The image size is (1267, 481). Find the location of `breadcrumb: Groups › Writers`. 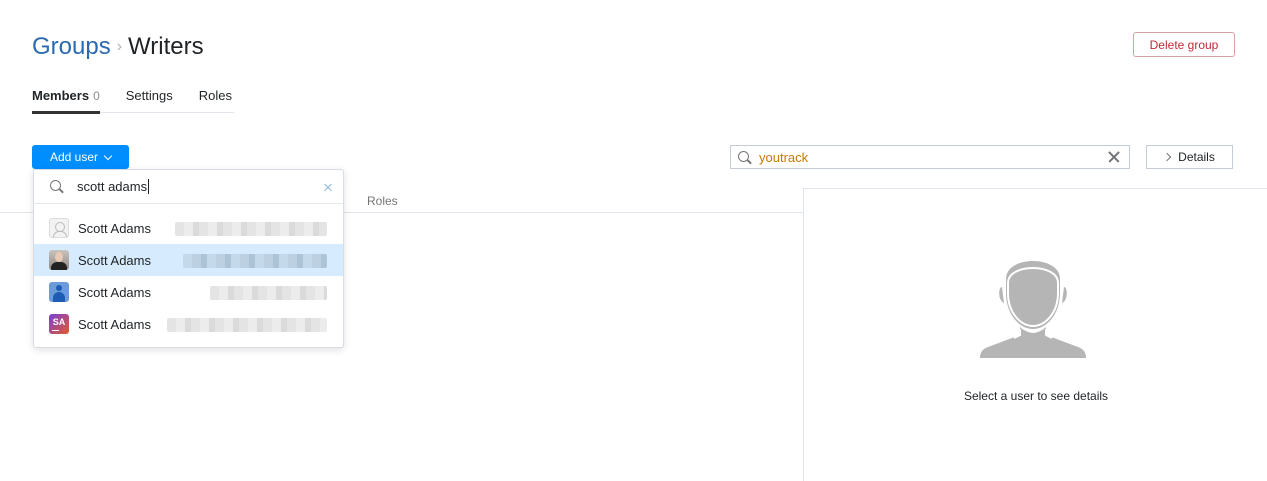

breadcrumb: Groups › Writers is located at coordinates (118, 47).